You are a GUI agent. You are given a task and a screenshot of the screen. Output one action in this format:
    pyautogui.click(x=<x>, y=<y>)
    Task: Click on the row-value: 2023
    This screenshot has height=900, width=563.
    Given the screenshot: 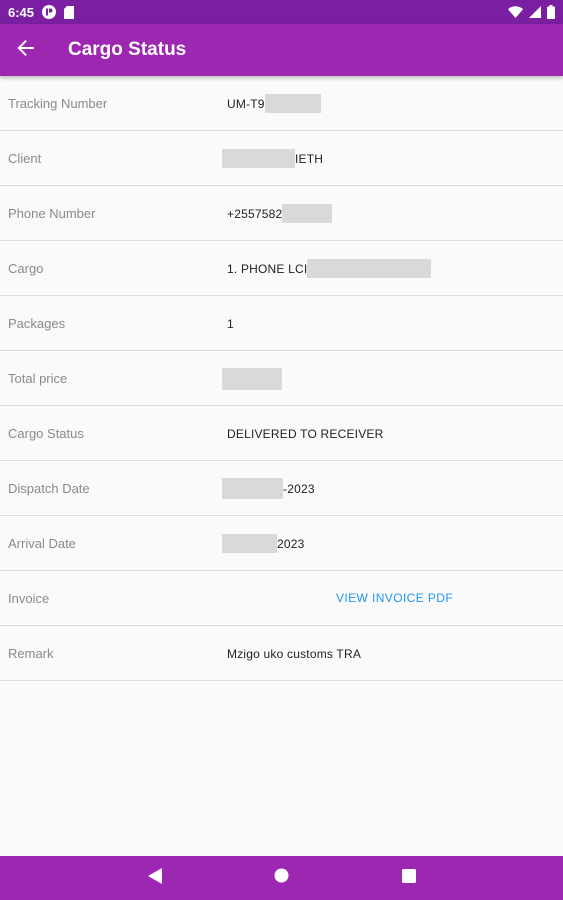 What is the action you would take?
    pyautogui.click(x=263, y=543)
    